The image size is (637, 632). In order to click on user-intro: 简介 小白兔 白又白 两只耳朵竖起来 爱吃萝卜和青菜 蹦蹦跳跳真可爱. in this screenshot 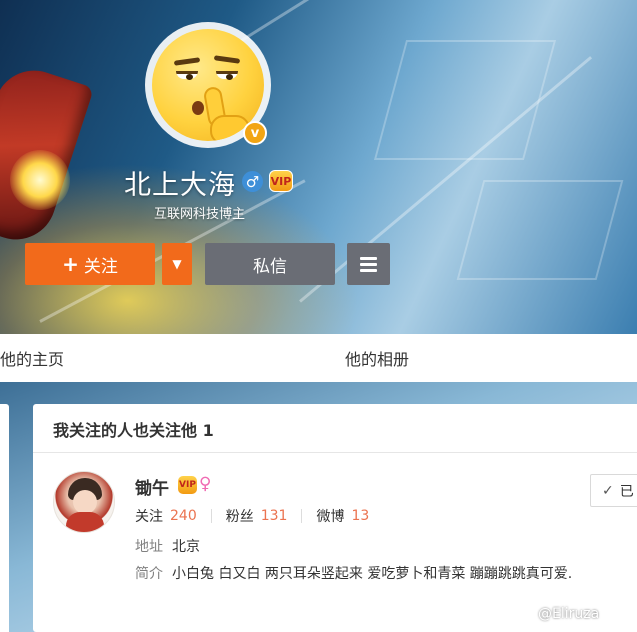, I will do `click(355, 574)`.